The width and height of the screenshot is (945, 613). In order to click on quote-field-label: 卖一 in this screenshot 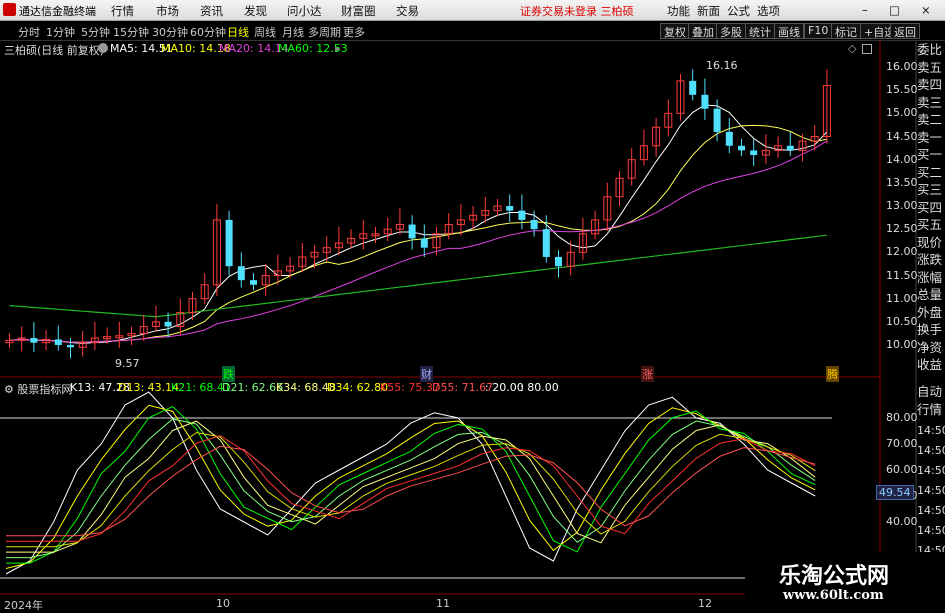, I will do `click(930, 137)`.